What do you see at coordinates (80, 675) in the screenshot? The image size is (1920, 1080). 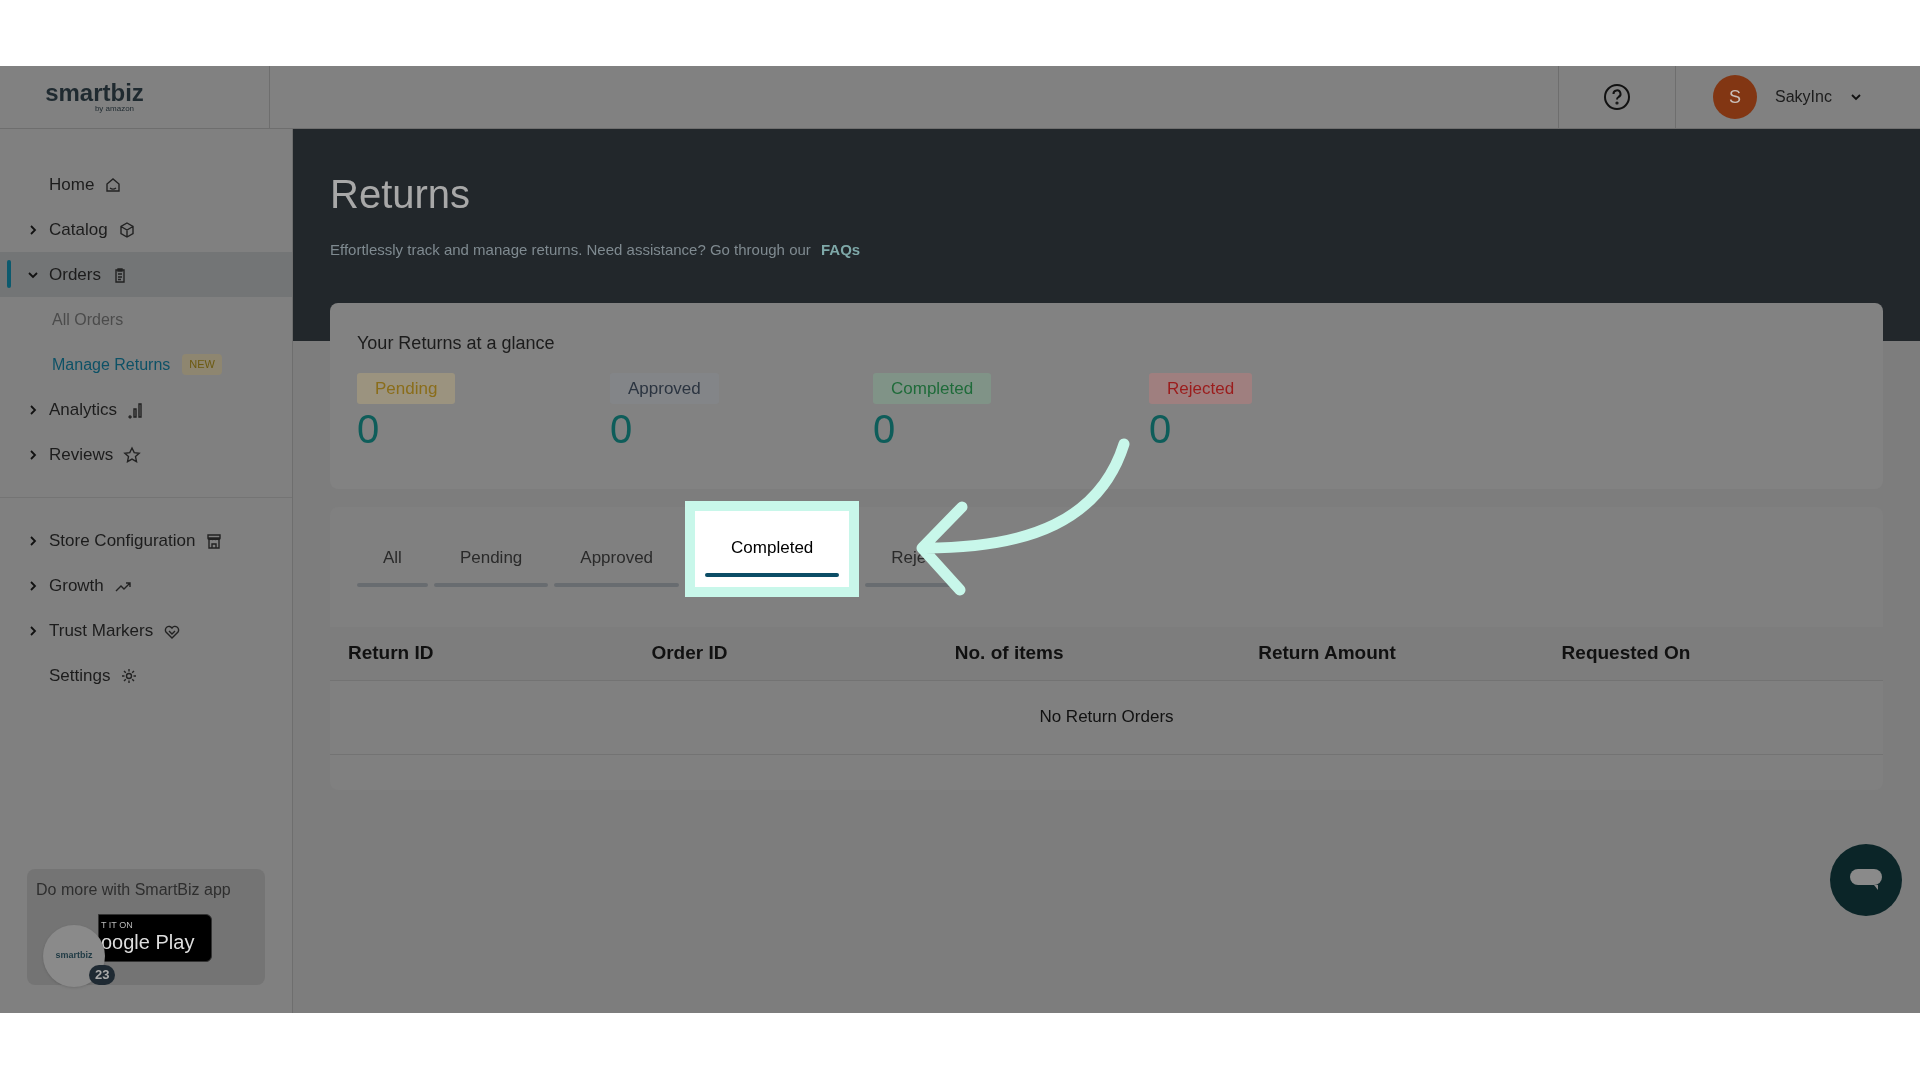 I see `sidebar-label: Settings` at bounding box center [80, 675].